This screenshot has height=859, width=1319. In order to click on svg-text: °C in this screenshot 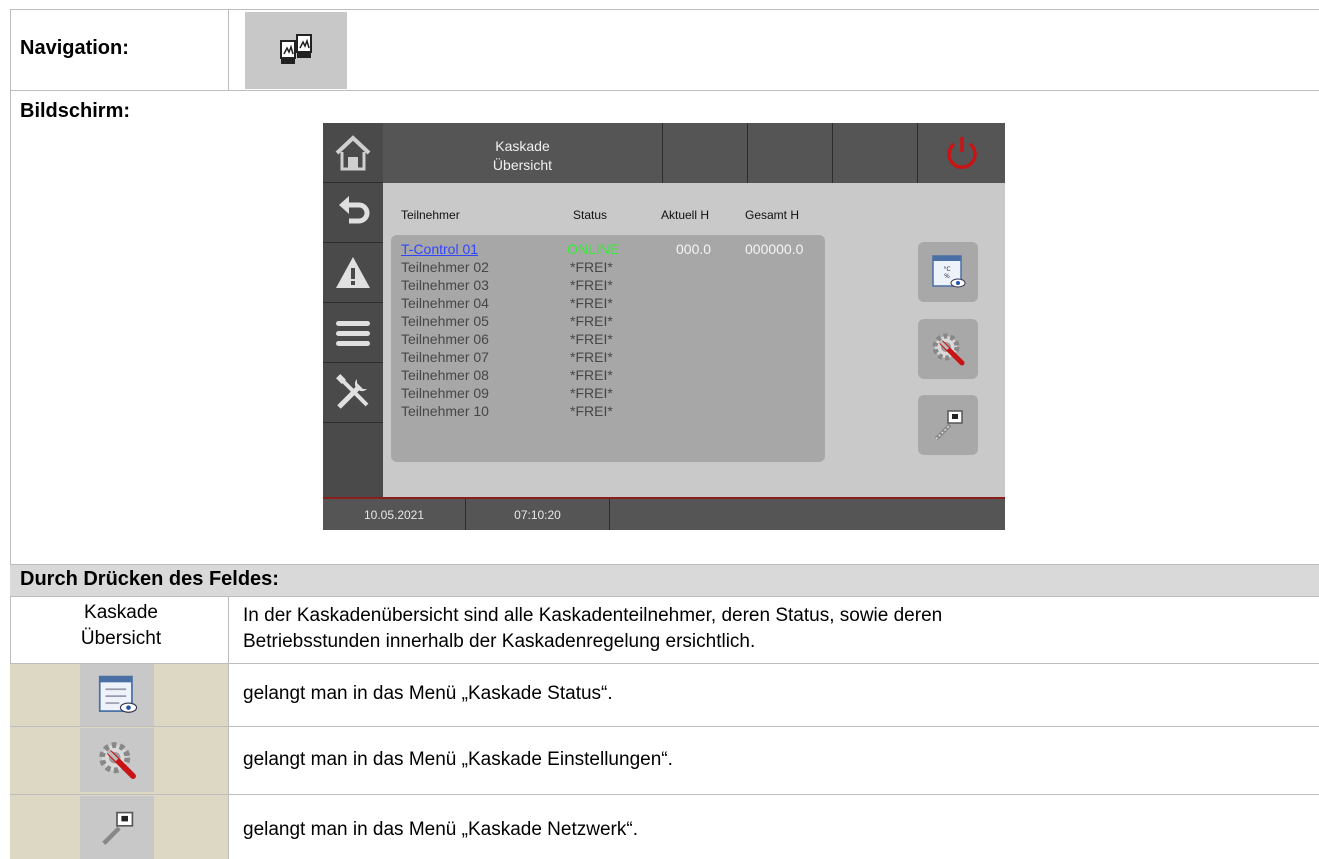, I will do `click(946, 269)`.